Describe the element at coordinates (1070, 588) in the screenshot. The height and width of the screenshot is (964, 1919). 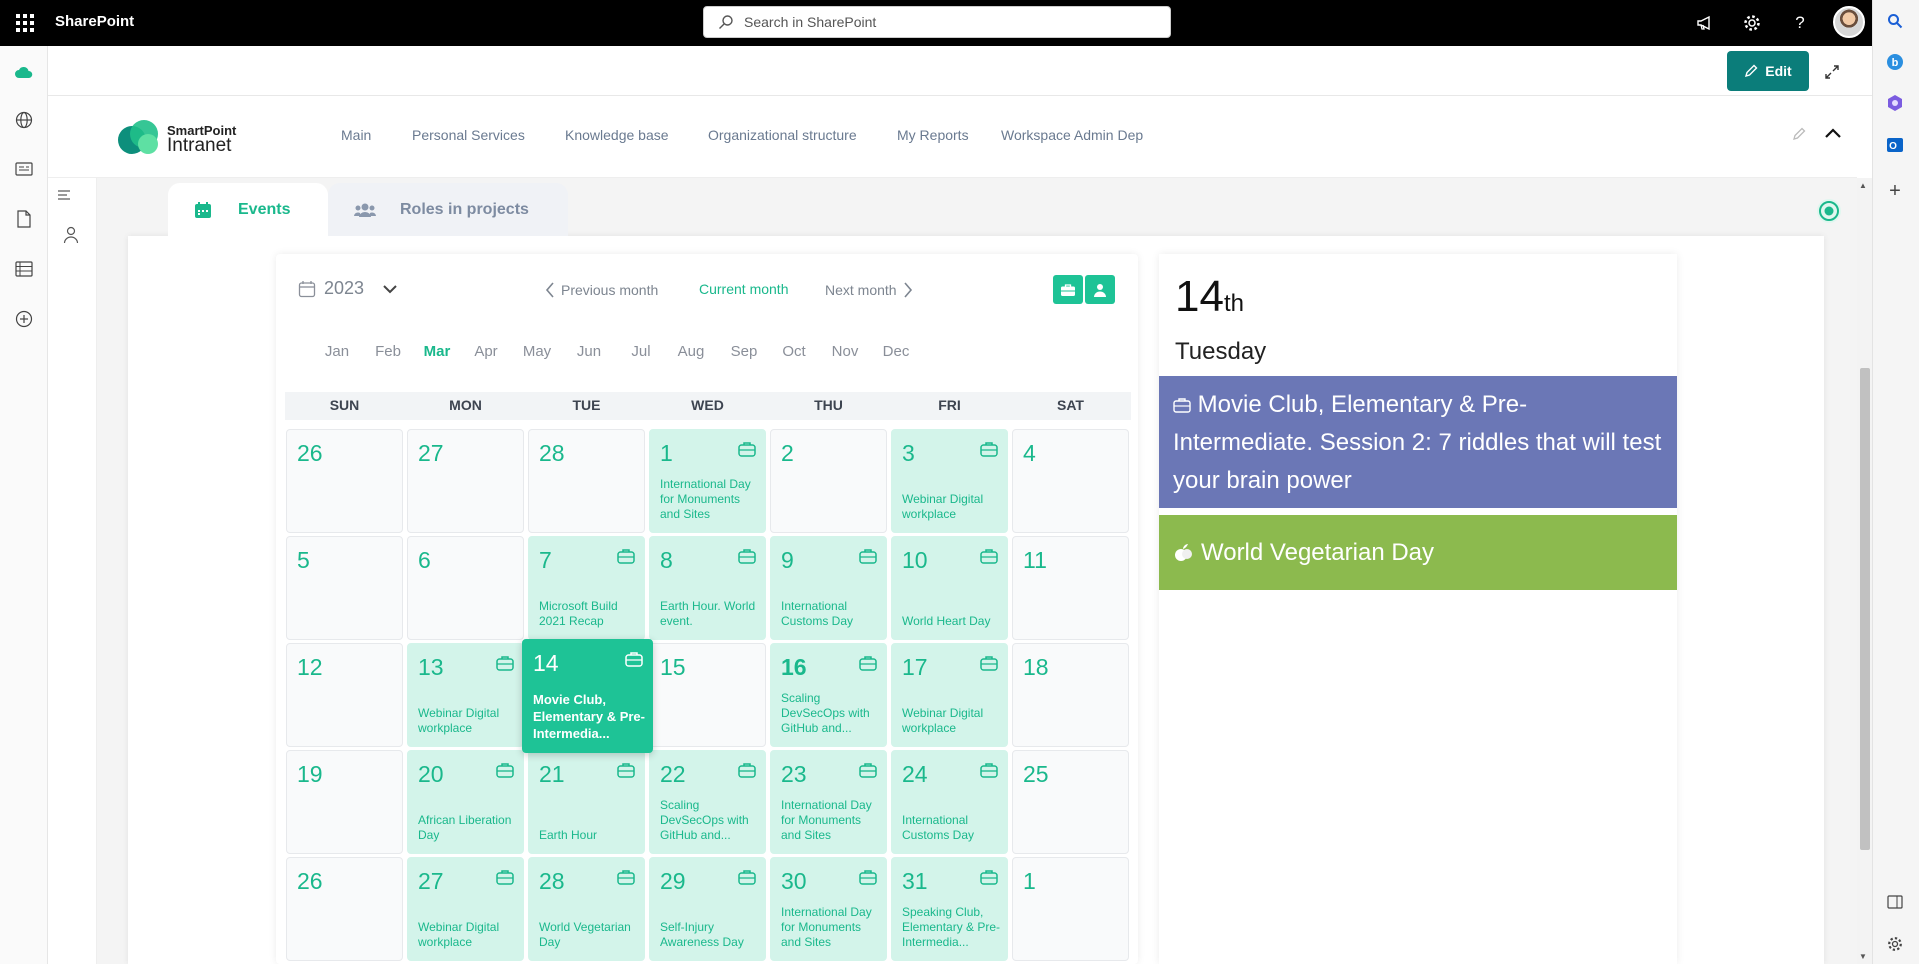
I see `day-cell-11: 11` at that location.